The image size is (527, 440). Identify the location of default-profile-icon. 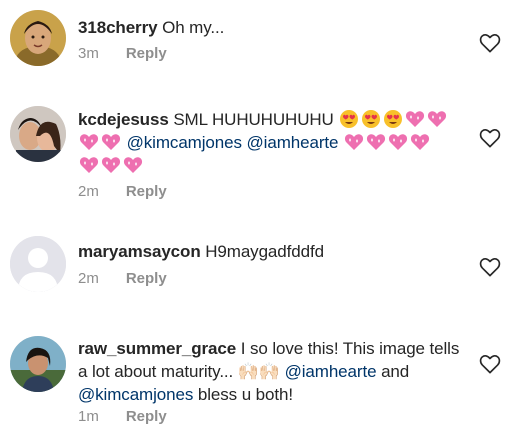
(38, 264).